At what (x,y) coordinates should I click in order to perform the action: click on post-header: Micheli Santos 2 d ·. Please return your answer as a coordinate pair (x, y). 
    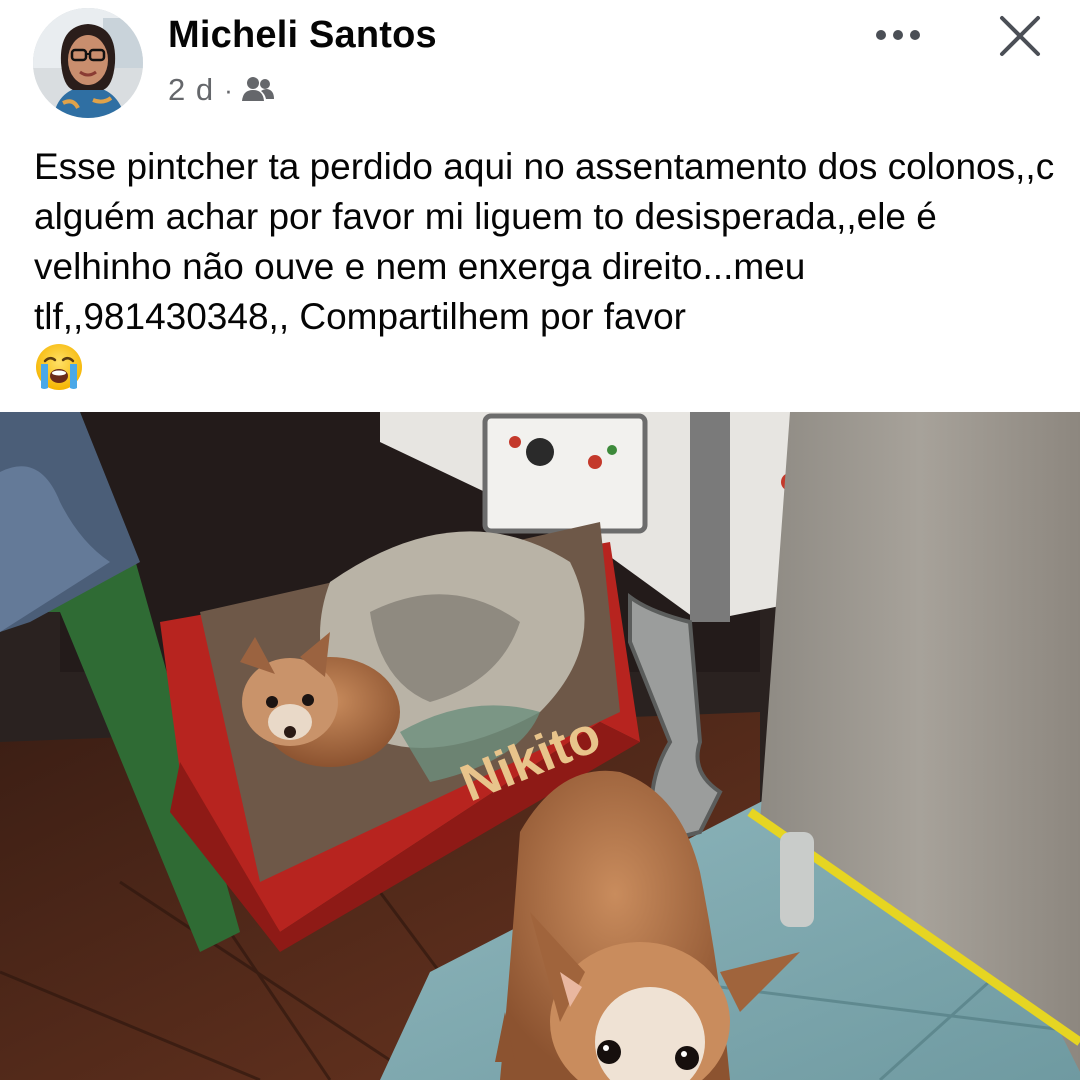
    Looking at the image, I should click on (540, 62).